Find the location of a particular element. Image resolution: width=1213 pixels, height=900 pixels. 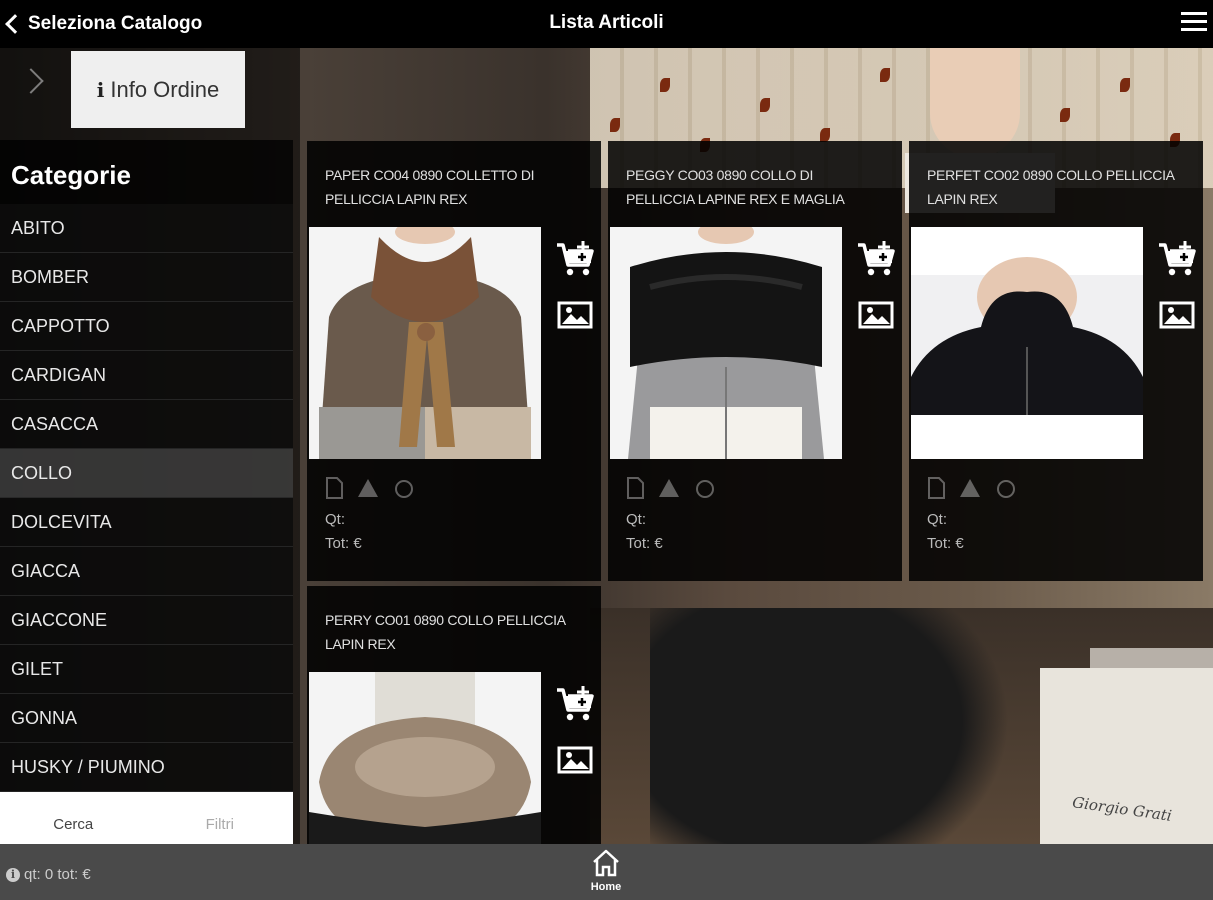

category-item: GIACCA is located at coordinates (146, 571).